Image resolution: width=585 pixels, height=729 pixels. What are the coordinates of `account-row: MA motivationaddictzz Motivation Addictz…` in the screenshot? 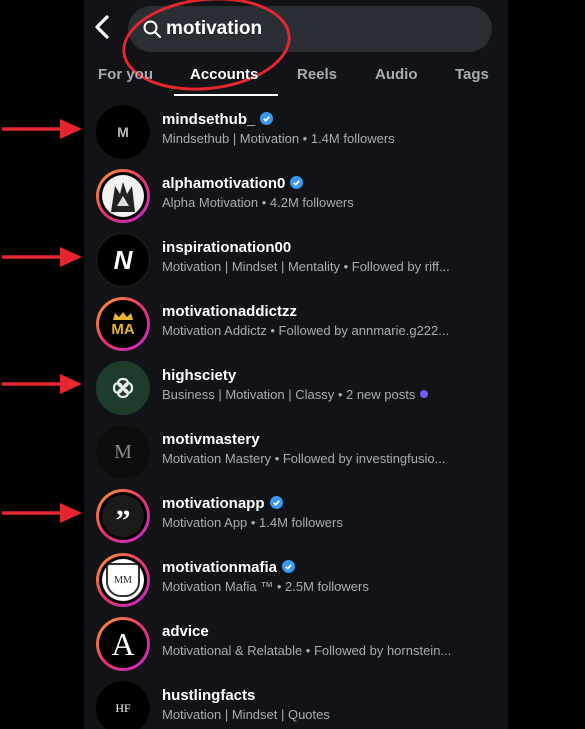 It's located at (296, 325).